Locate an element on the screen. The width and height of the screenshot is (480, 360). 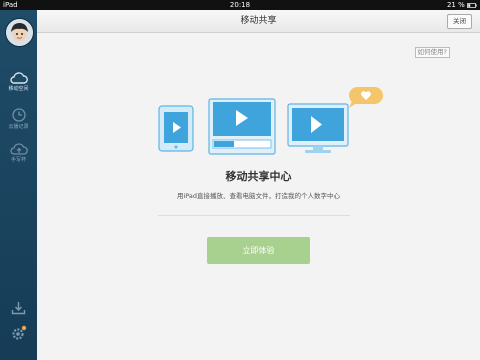
clock-icon is located at coordinates (18, 115).